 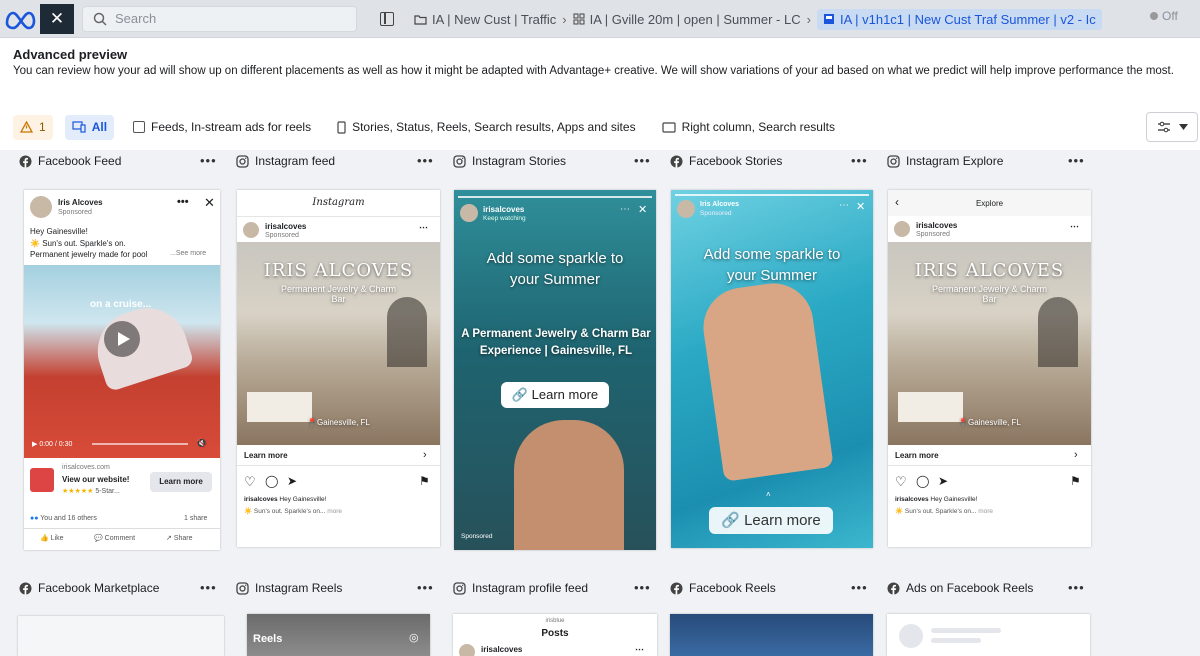 What do you see at coordinates (89, 127) in the screenshot?
I see `all-filter: All` at bounding box center [89, 127].